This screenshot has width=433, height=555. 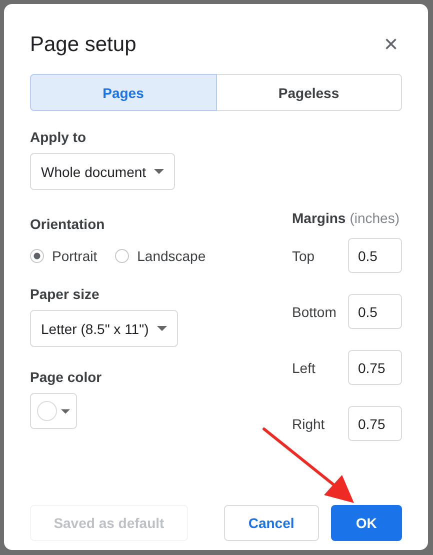 I want to click on ok-button: OK, so click(x=366, y=523).